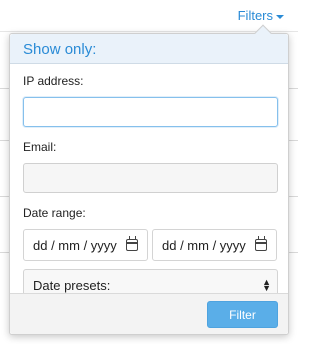 This screenshot has width=320, height=344. I want to click on date-from-placeholder: dd / mm / yyyy, so click(75, 245).